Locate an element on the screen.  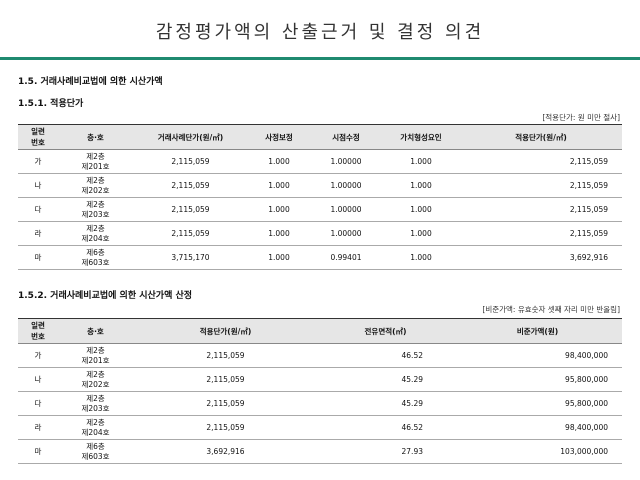
unit-price-note: [적용단가: 원 미만 절사] is located at coordinates (581, 117).